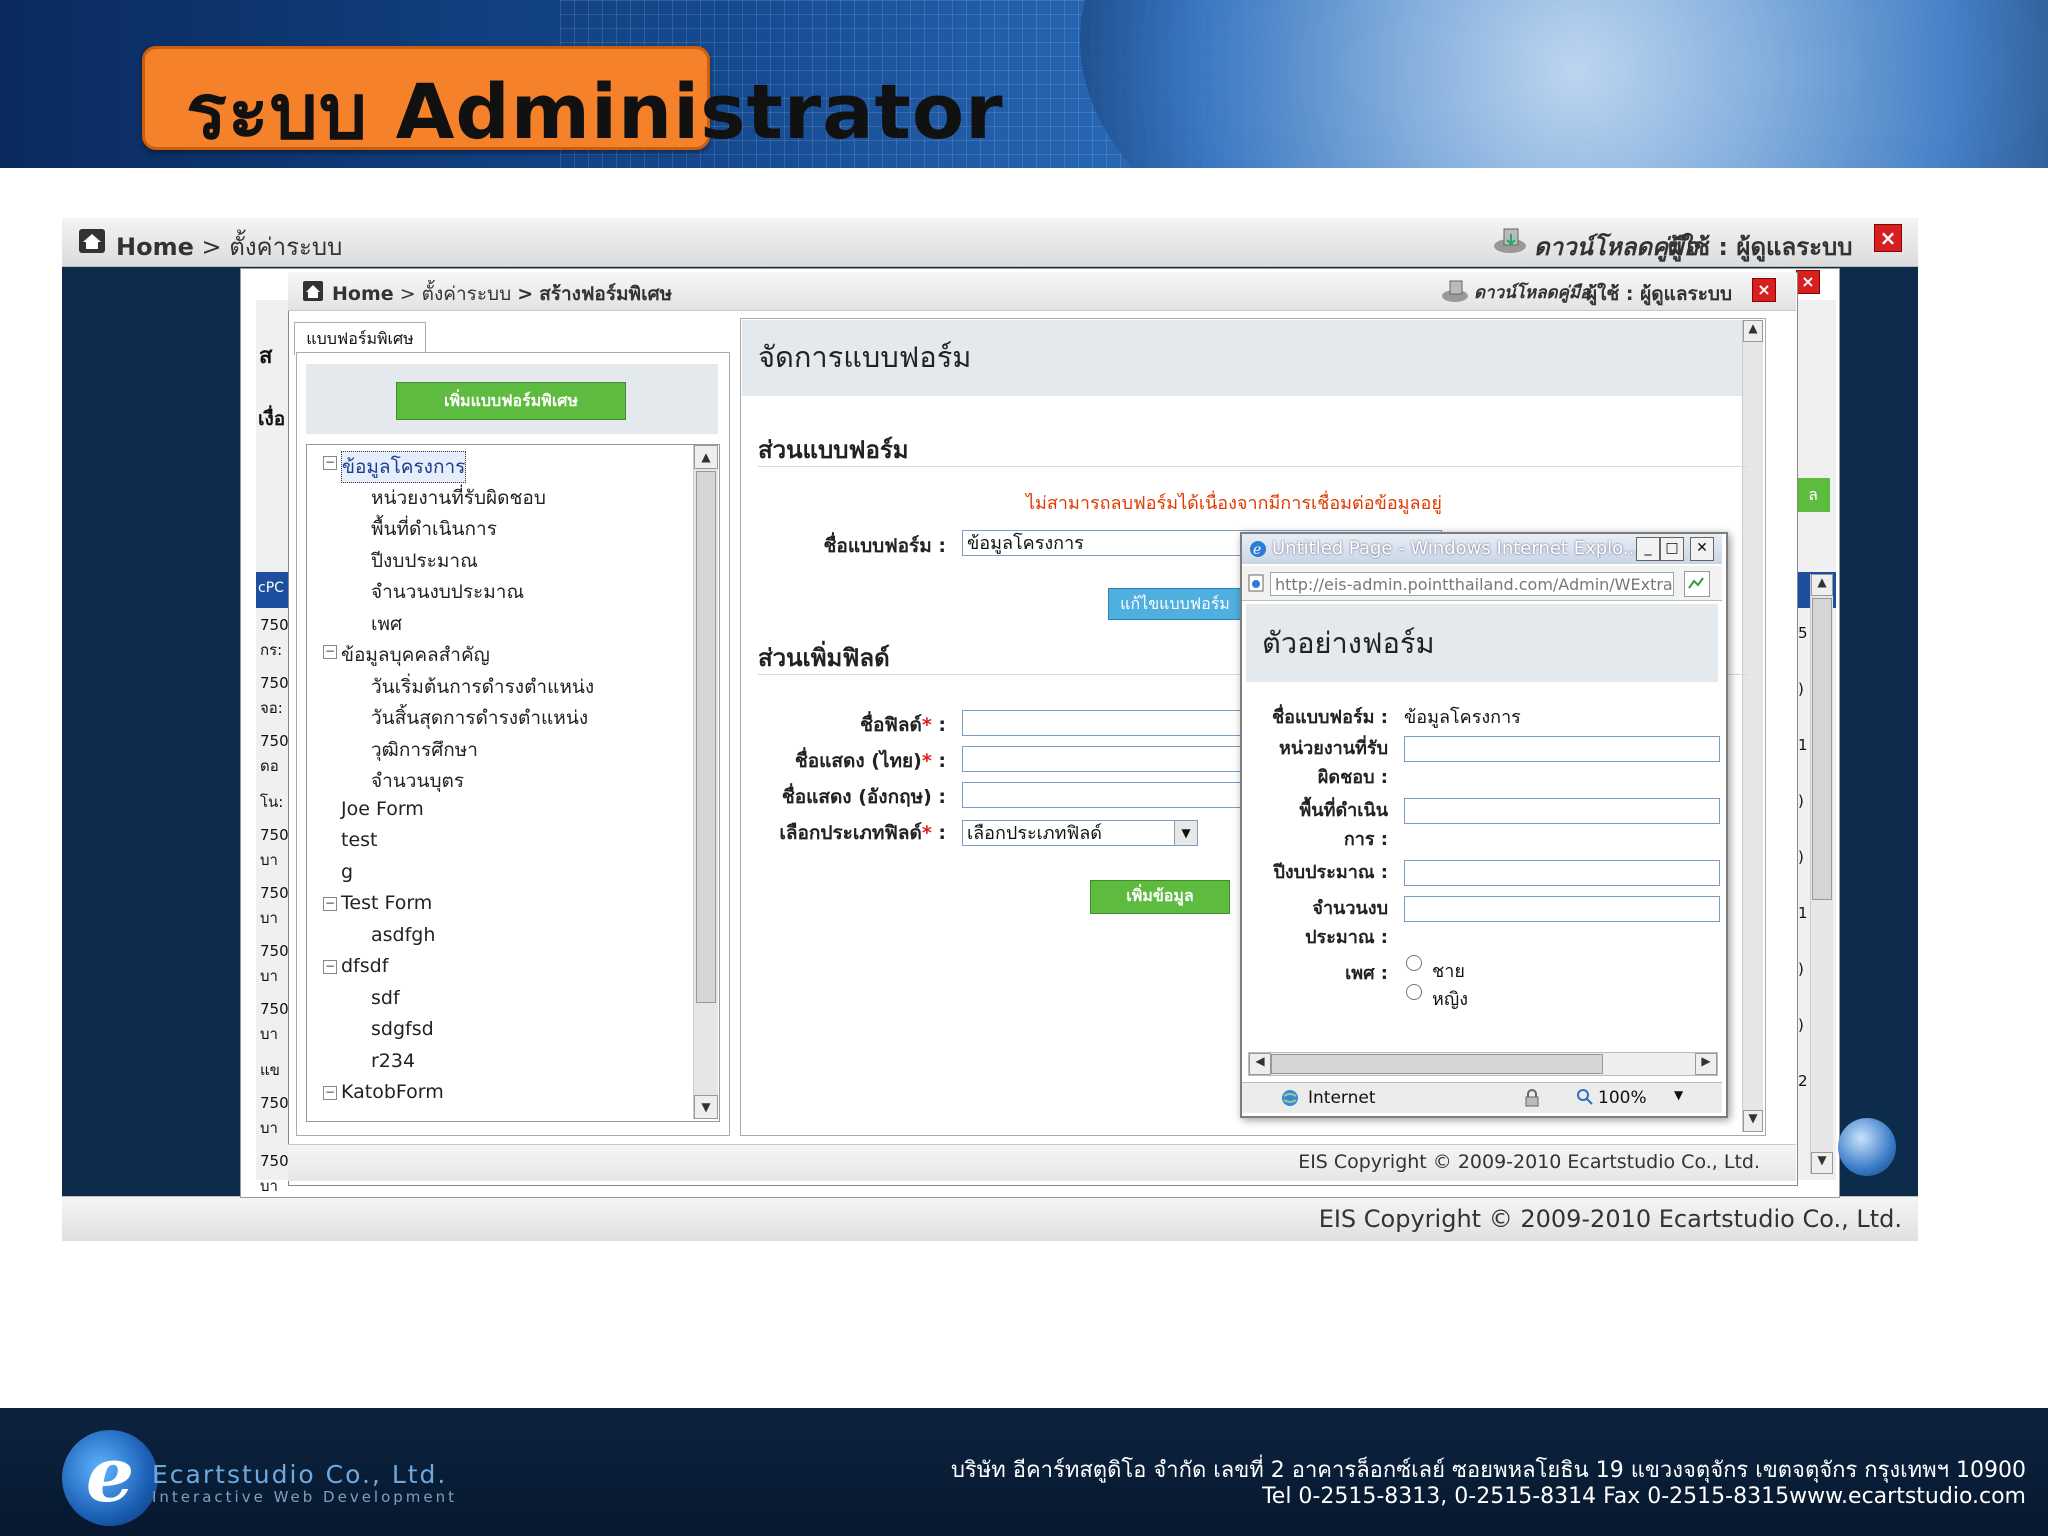  What do you see at coordinates (274, 590) in the screenshot?
I see `clipped-table-header: cPC` at bounding box center [274, 590].